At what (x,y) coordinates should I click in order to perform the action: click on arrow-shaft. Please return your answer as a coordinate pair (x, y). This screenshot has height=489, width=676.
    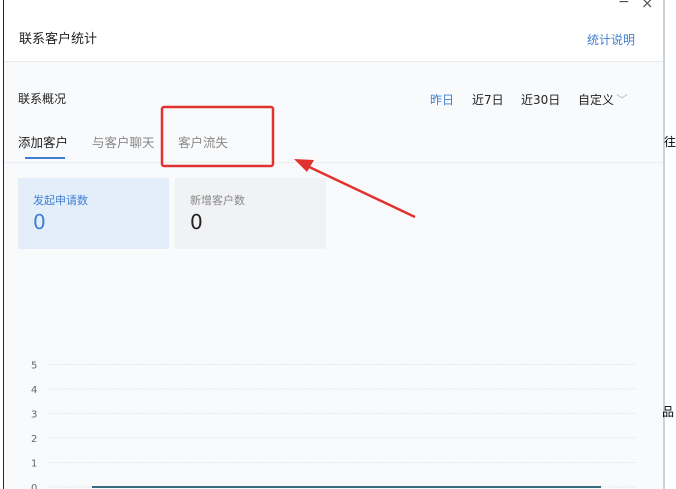
    Looking at the image, I should click on (360, 191).